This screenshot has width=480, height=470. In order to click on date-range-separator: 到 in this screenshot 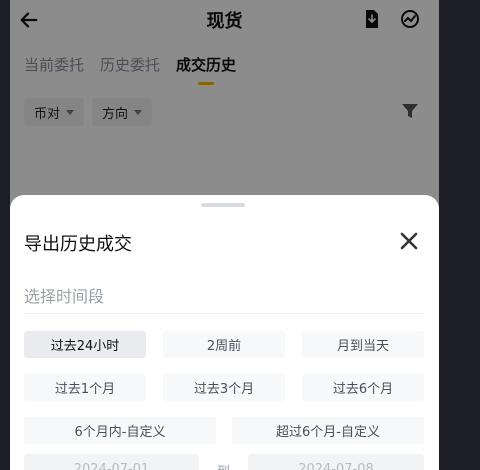, I will do `click(223, 465)`.